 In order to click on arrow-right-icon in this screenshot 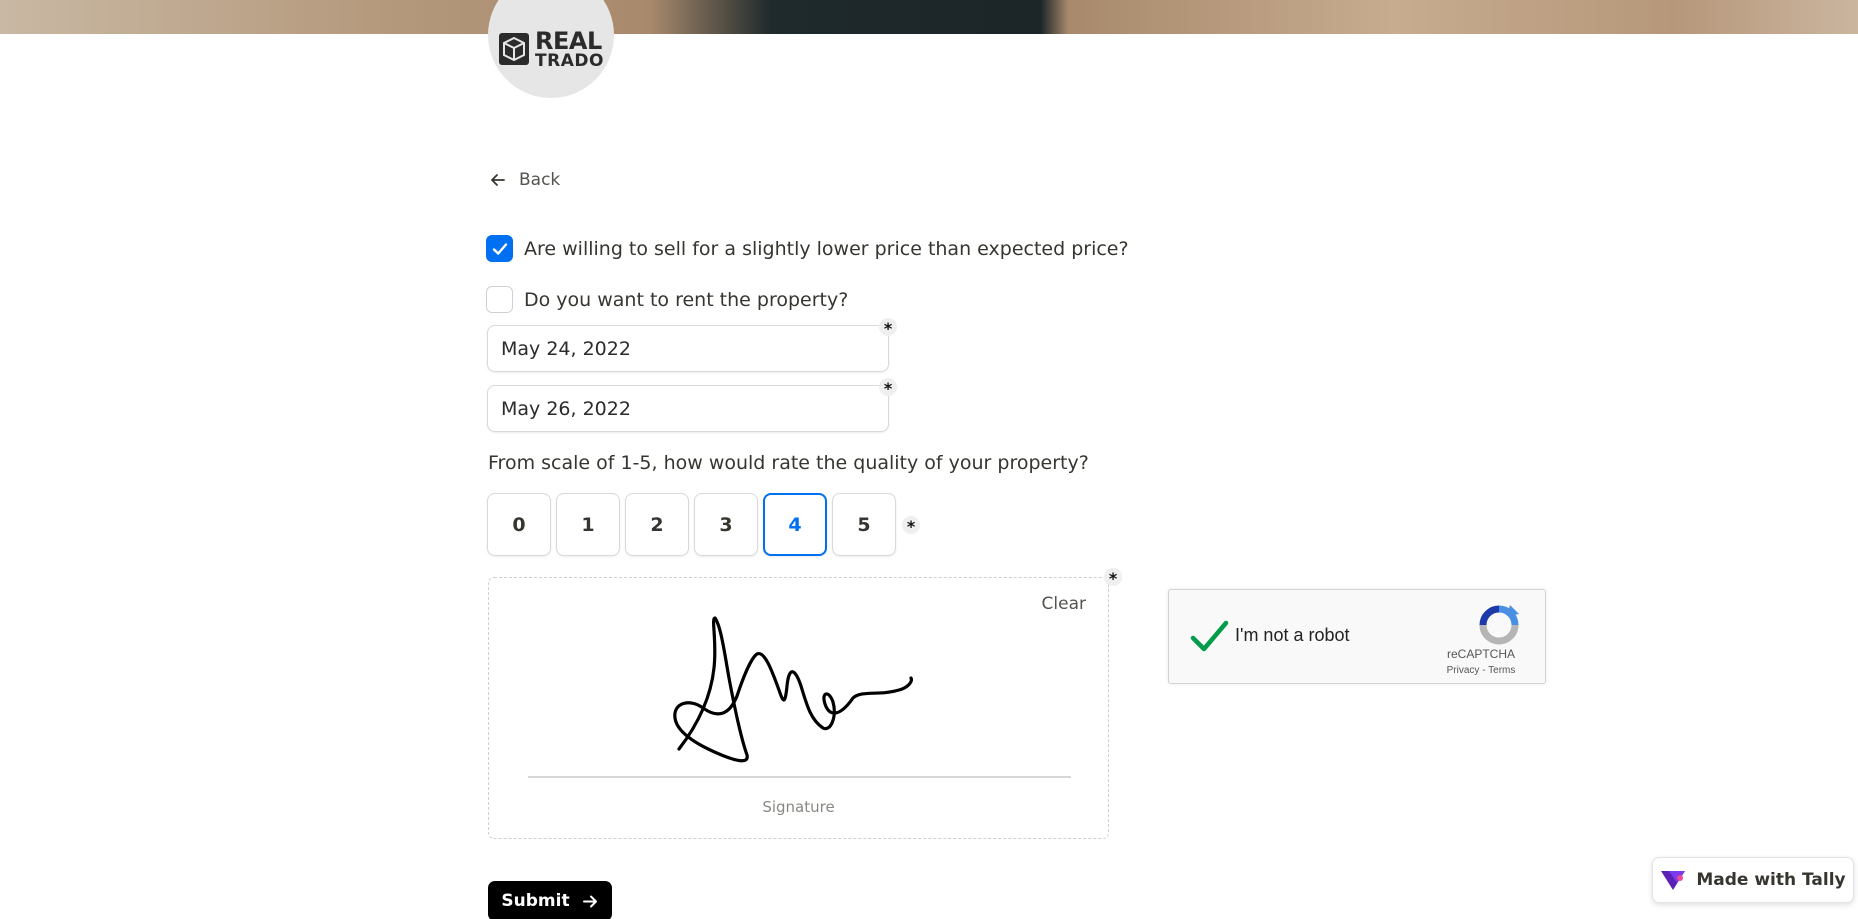, I will do `click(589, 901)`.